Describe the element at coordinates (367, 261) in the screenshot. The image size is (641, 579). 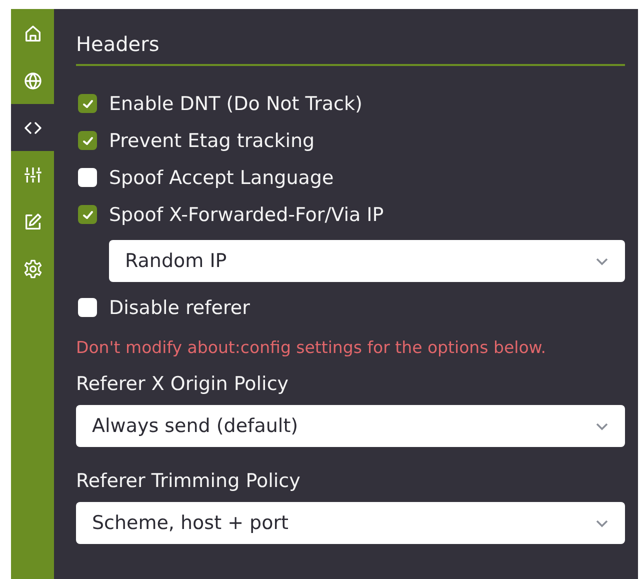
I see `dropdown: Random IP` at that location.